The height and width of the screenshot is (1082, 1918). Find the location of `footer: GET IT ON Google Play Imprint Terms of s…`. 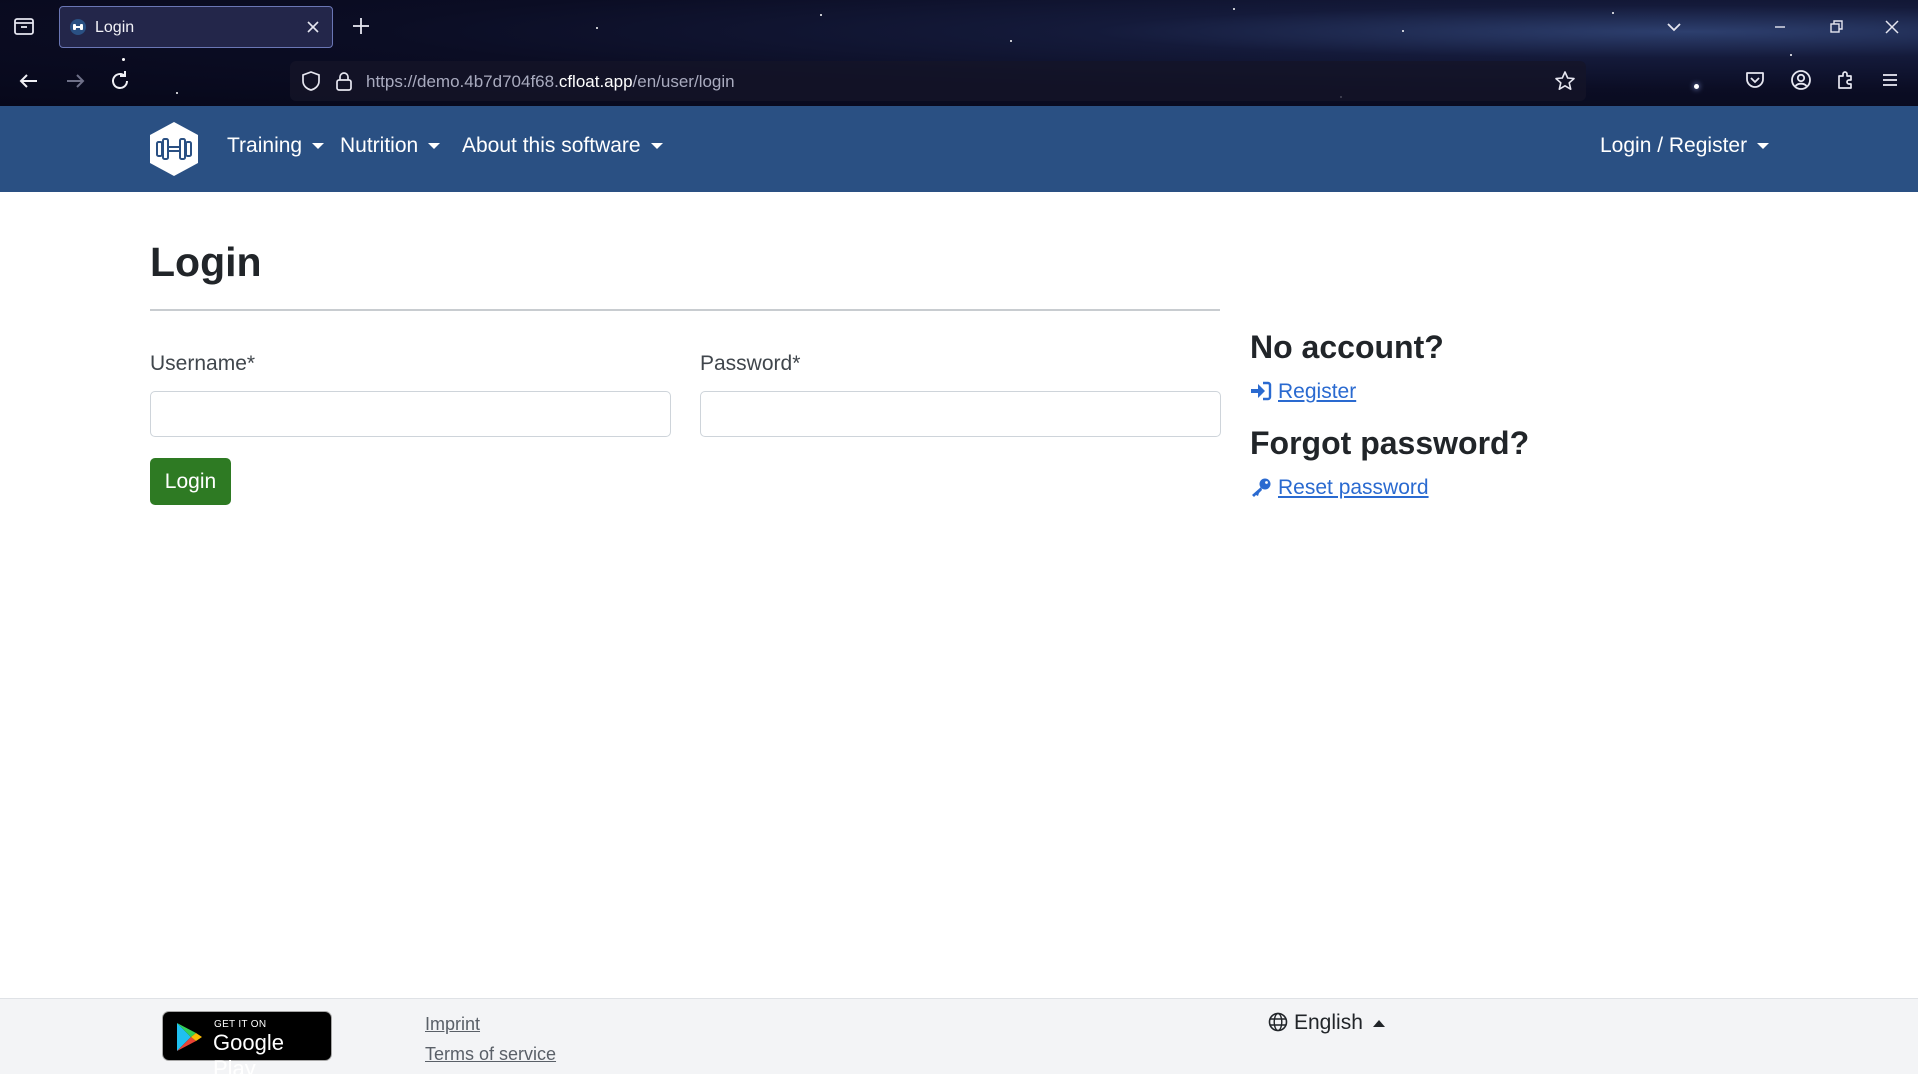

footer: GET IT ON Google Play Imprint Terms of s… is located at coordinates (959, 1039).